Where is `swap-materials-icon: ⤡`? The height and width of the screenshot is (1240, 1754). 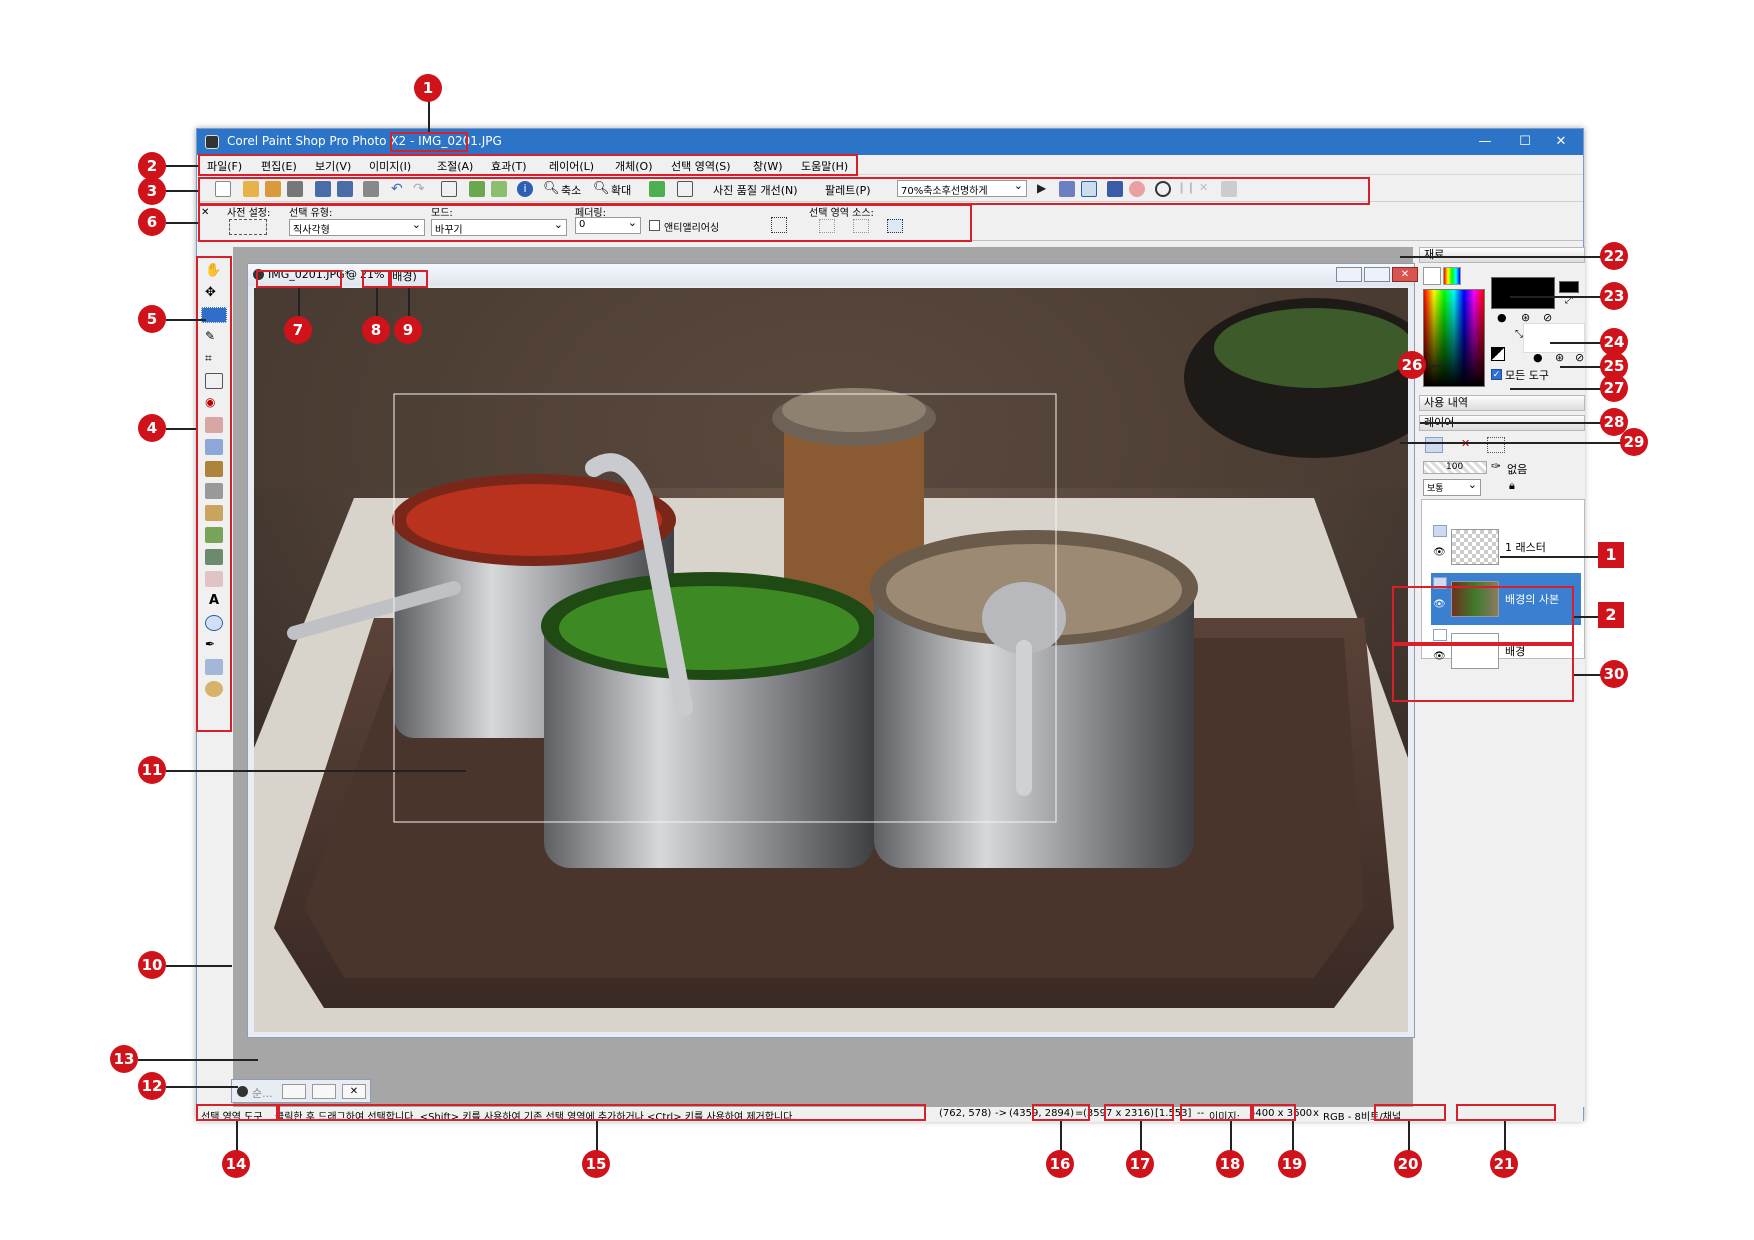 swap-materials-icon: ⤡ is located at coordinates (1519, 334).